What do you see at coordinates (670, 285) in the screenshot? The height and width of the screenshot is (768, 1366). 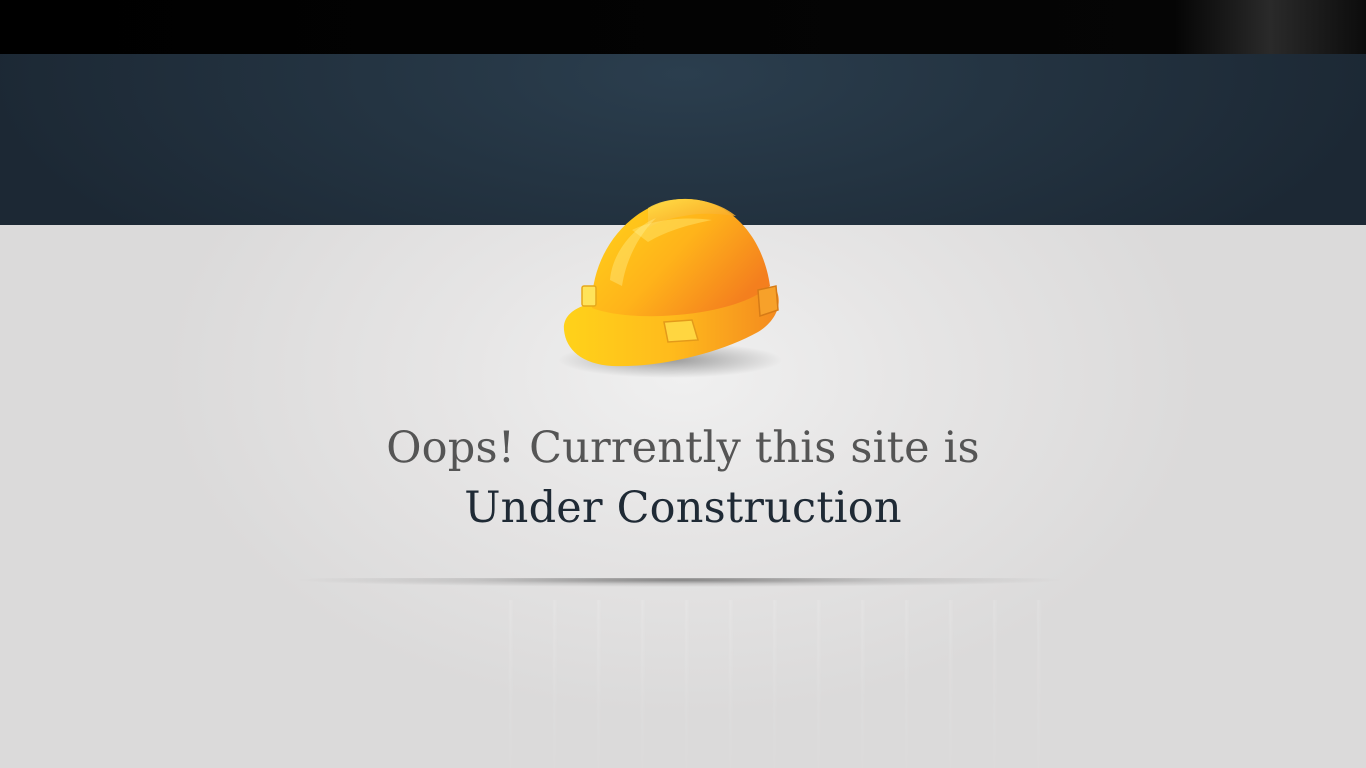 I see `hard-hat-icon` at bounding box center [670, 285].